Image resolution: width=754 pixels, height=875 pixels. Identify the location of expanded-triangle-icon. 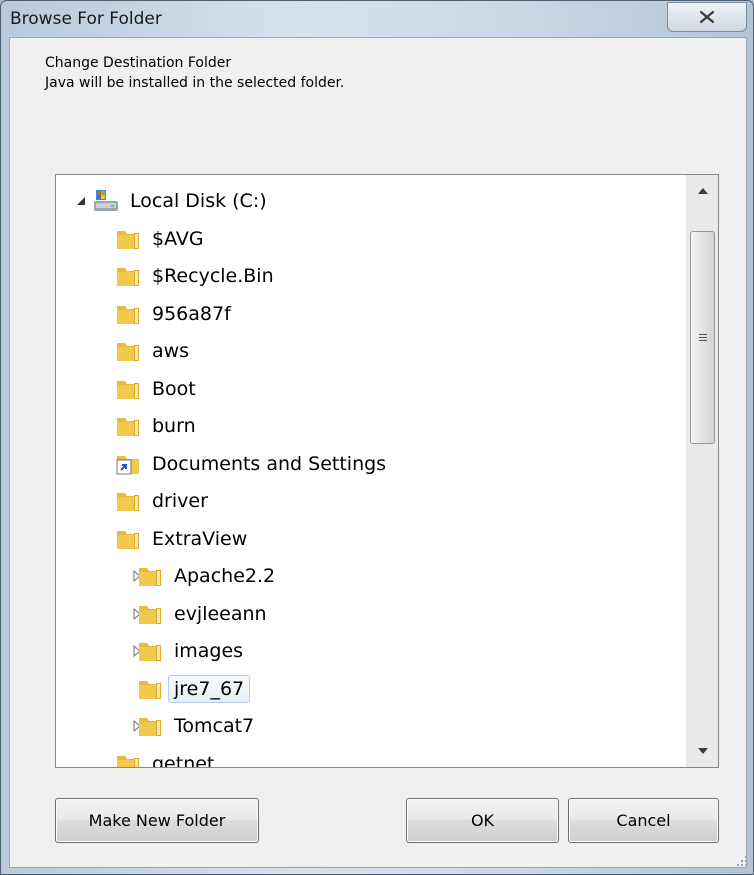
(81, 201).